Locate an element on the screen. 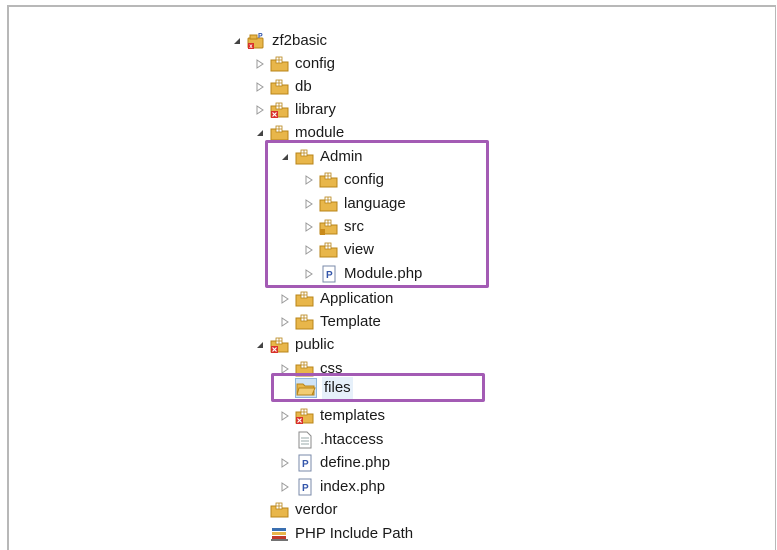 The width and height of the screenshot is (777, 550). tree-item-zf2basic: P x zf2basic is located at coordinates (279, 41).